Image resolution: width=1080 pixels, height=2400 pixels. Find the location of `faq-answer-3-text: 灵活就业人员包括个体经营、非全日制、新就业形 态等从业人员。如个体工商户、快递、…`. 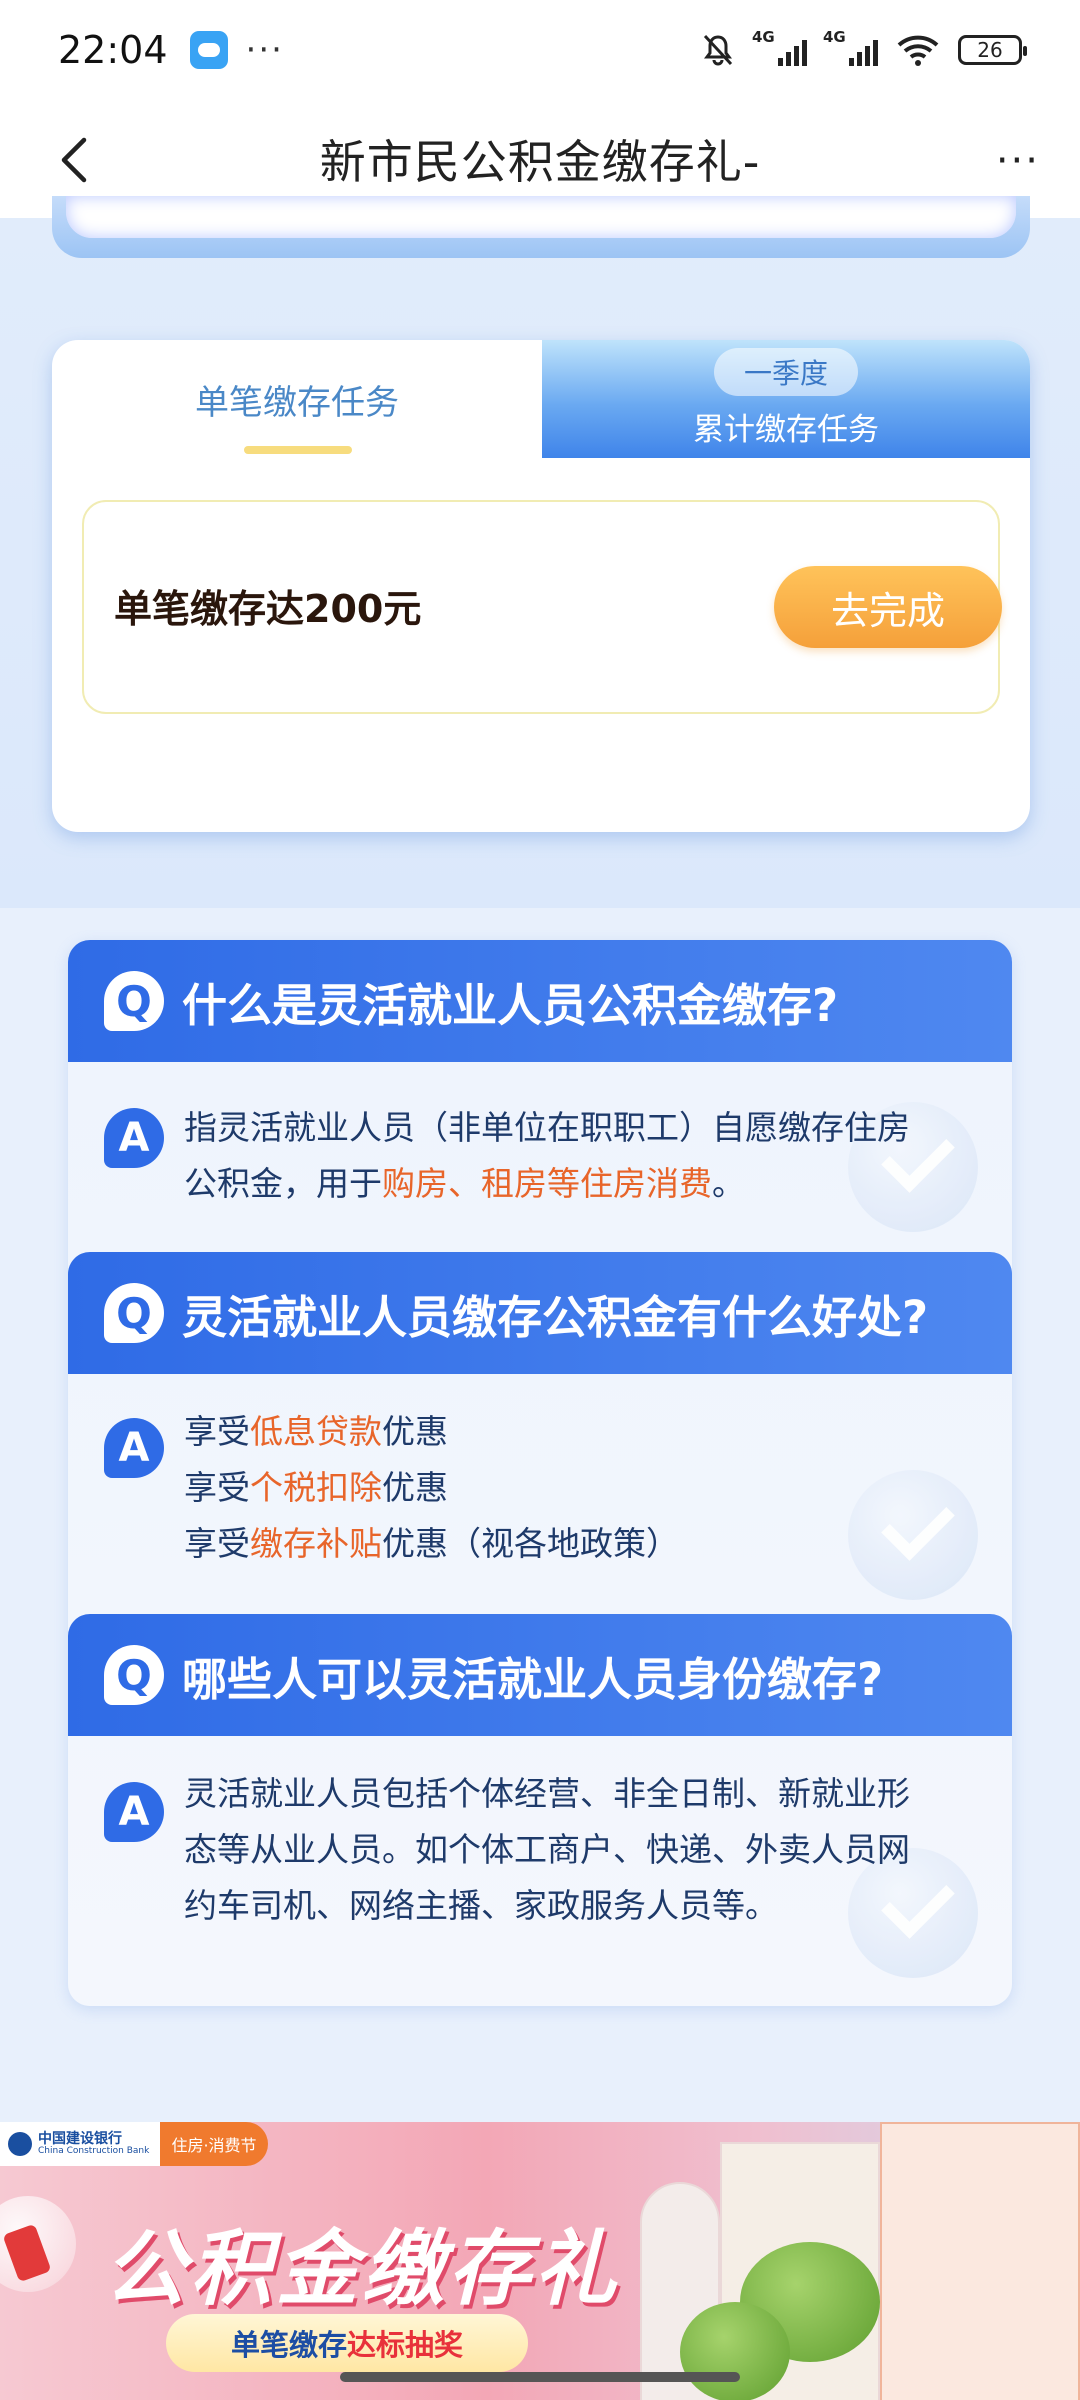

faq-answer-3-text: 灵活就业人员包括个体经营、非全日制、新就业形 态等从业人员。如个体工商户、快递、… is located at coordinates (547, 1849).